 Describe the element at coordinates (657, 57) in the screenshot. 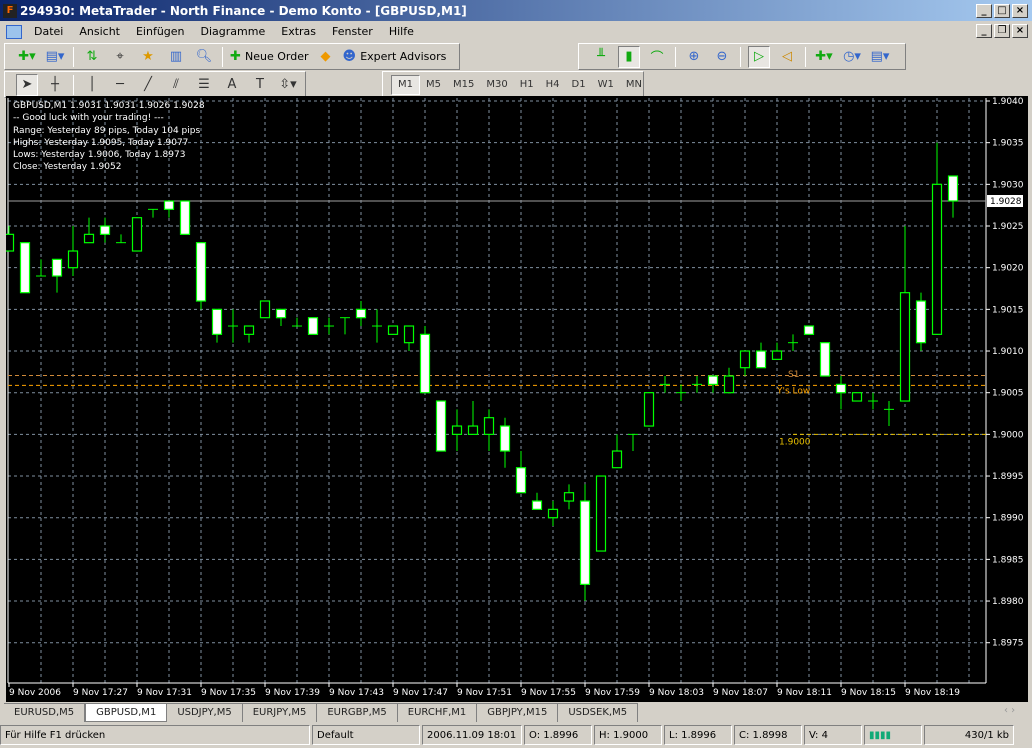

I see `line-chart-icon: ⌒` at that location.